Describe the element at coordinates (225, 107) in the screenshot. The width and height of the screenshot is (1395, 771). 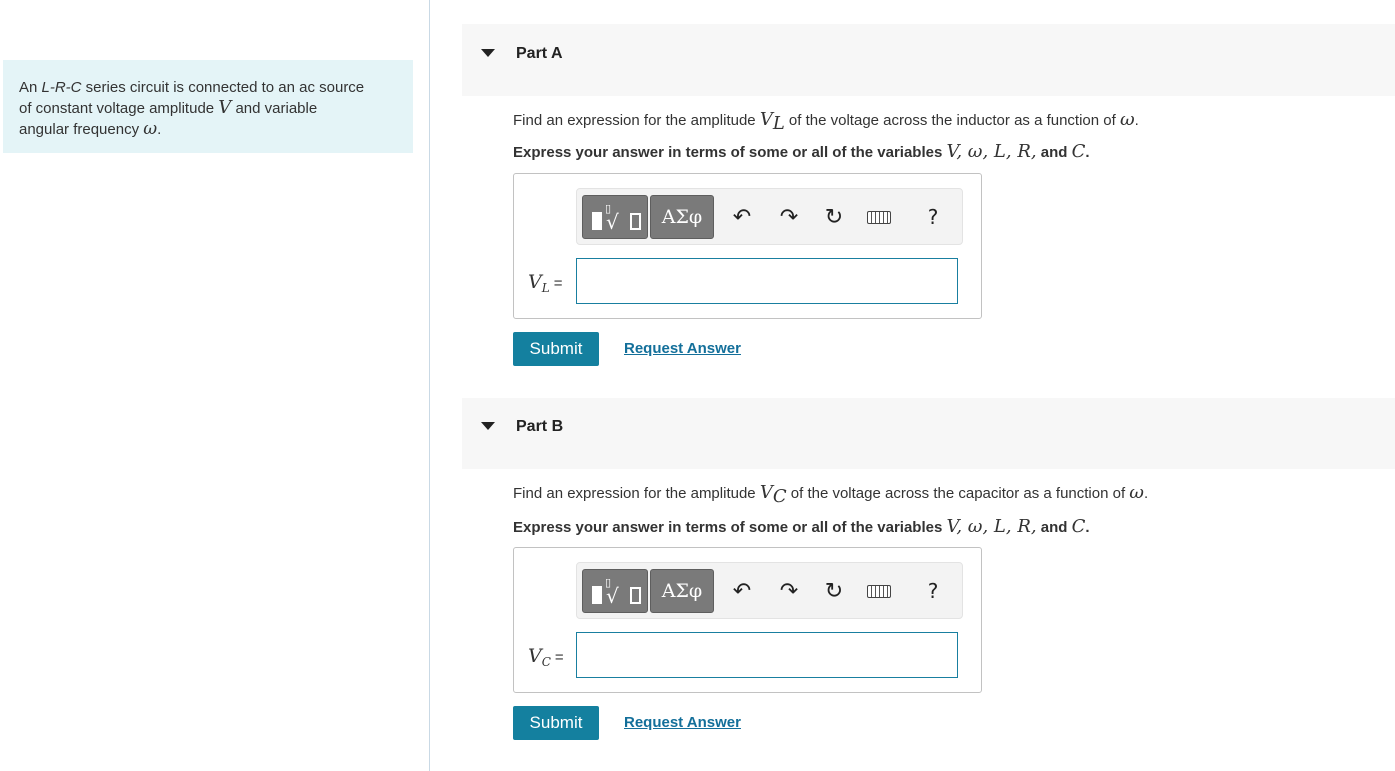
I see `intro-var-v: V` at that location.